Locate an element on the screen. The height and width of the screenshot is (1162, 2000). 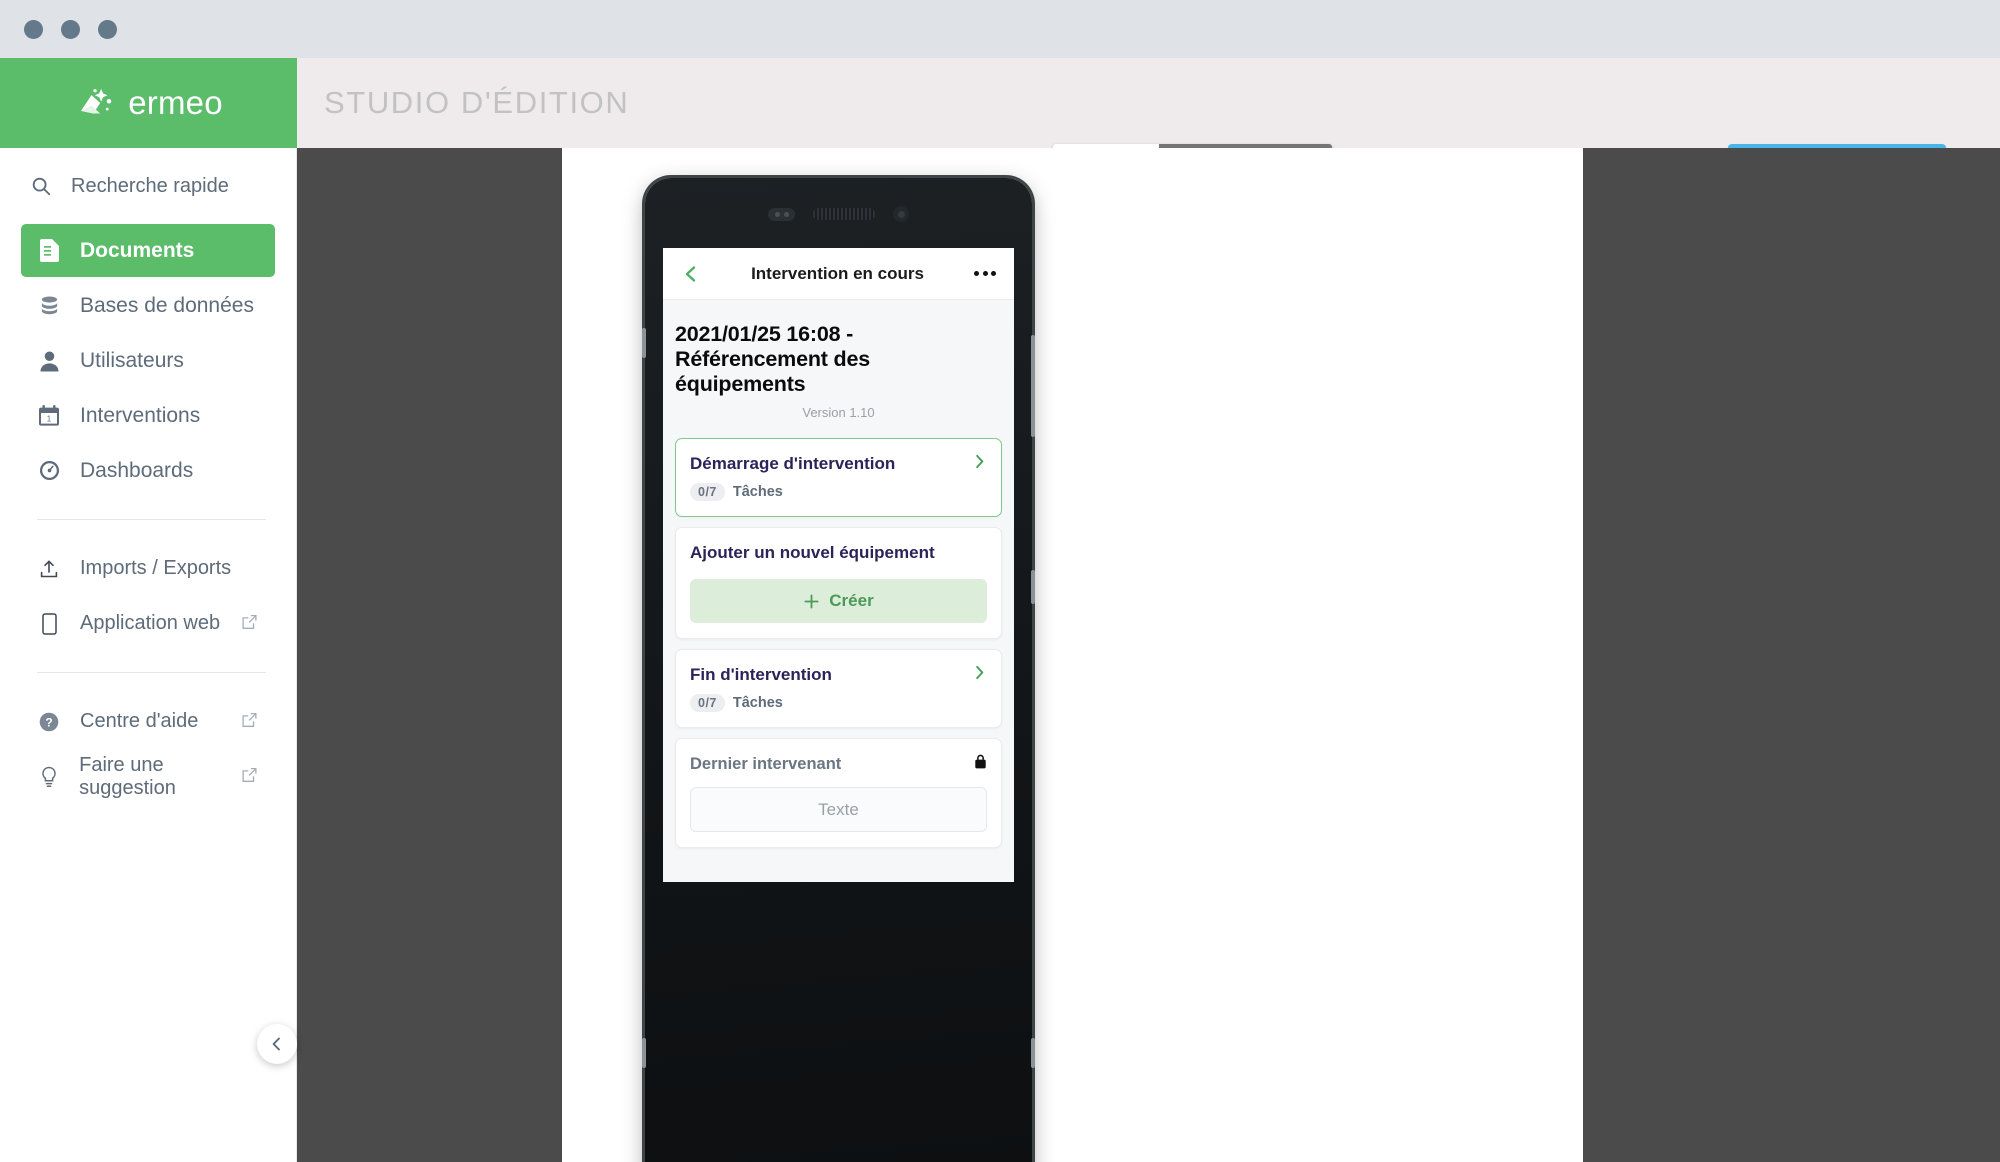
search-icon is located at coordinates (41, 186).